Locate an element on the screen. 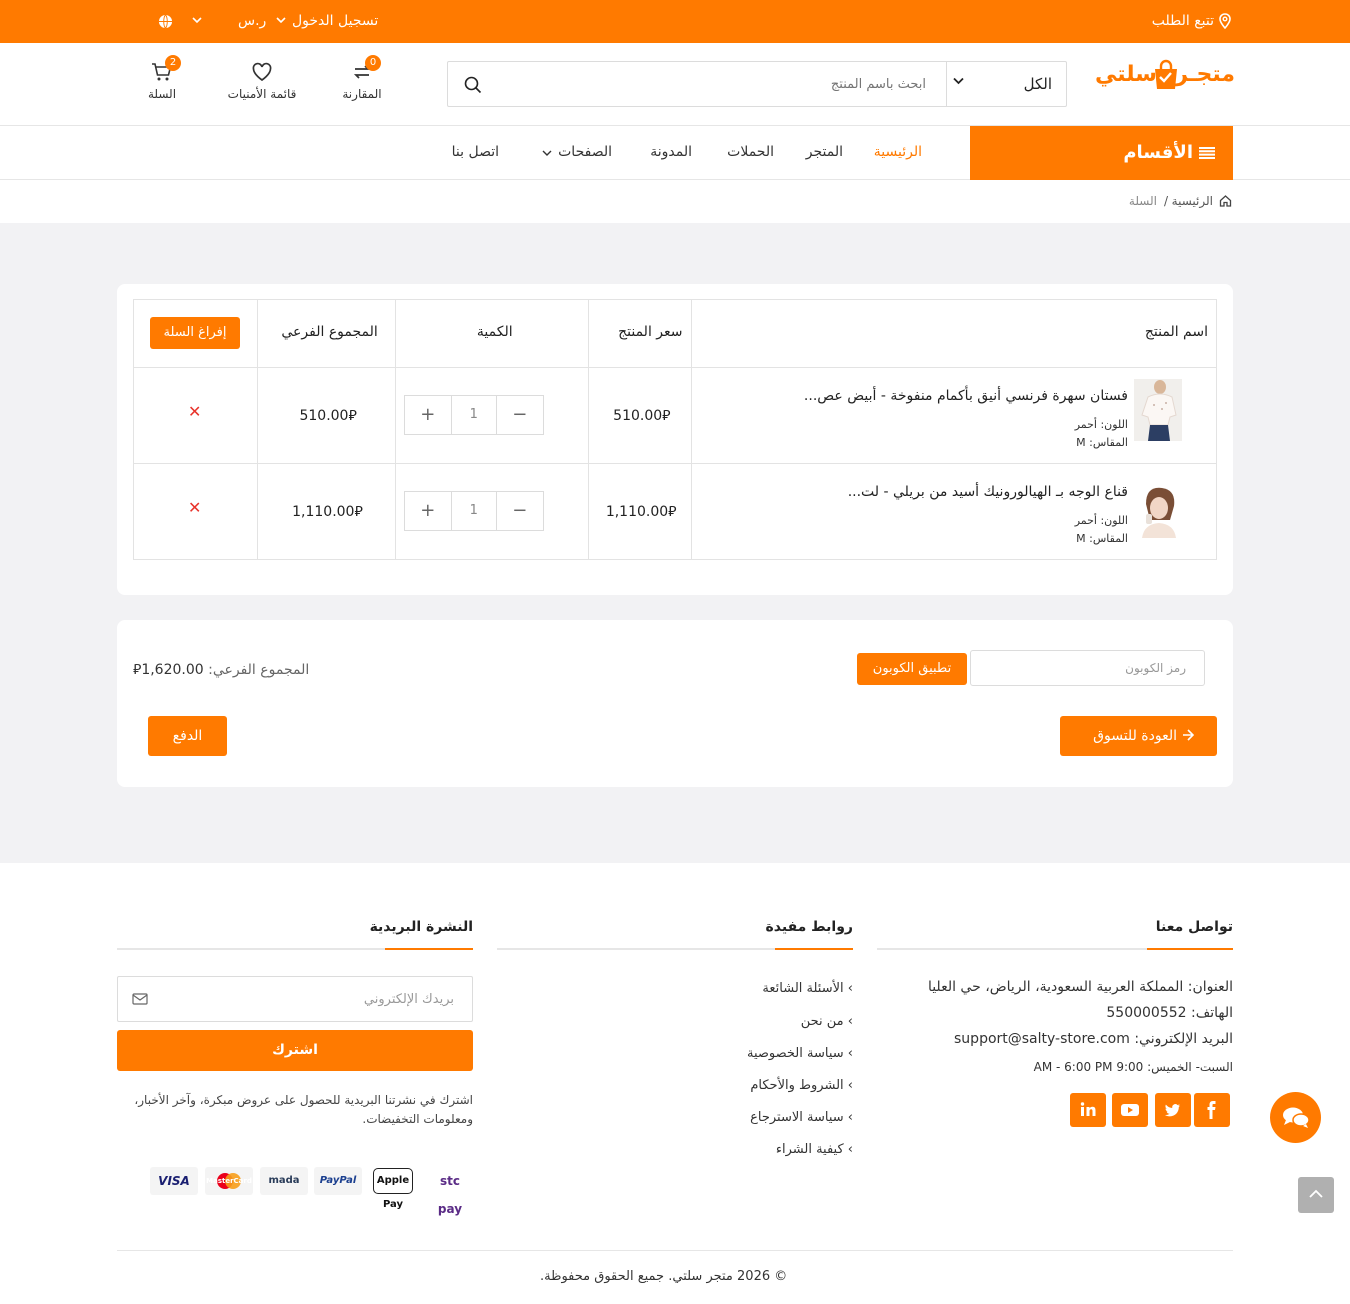 The image size is (1350, 1304). cart-button: 2 السلة is located at coordinates (162, 78).